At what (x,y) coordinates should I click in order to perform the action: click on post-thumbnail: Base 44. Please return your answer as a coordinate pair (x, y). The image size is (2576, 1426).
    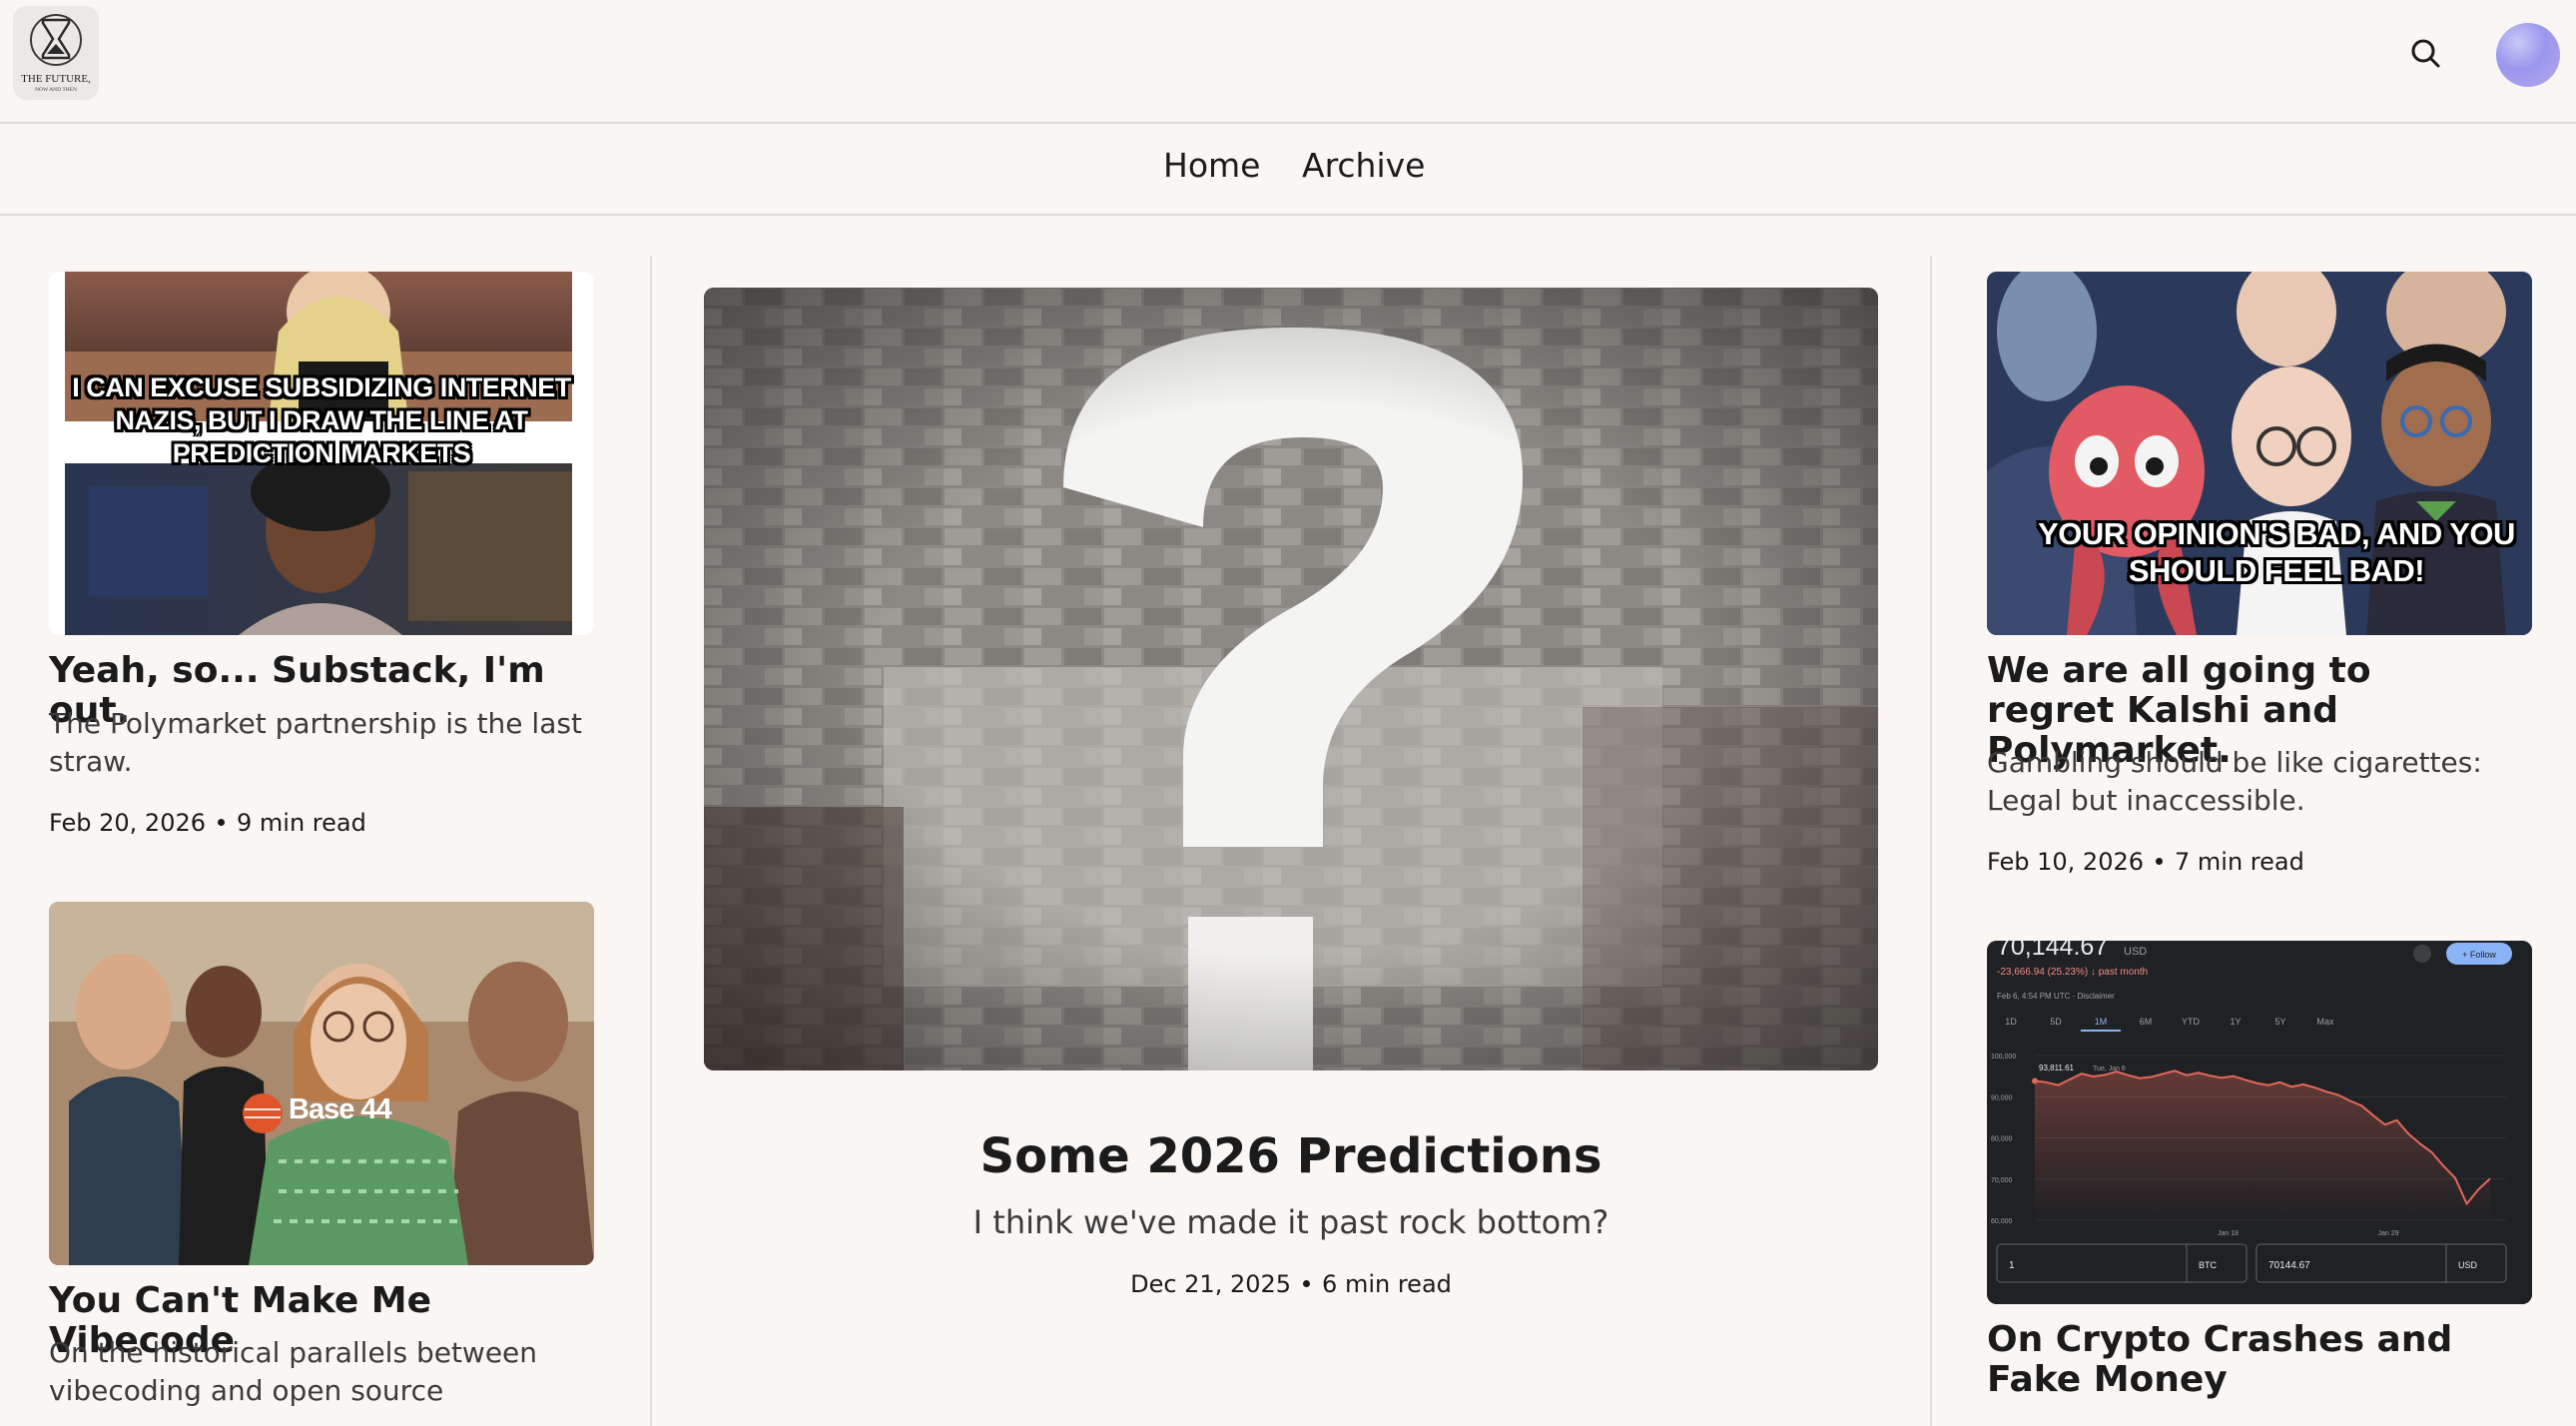
    Looking at the image, I should click on (321, 1083).